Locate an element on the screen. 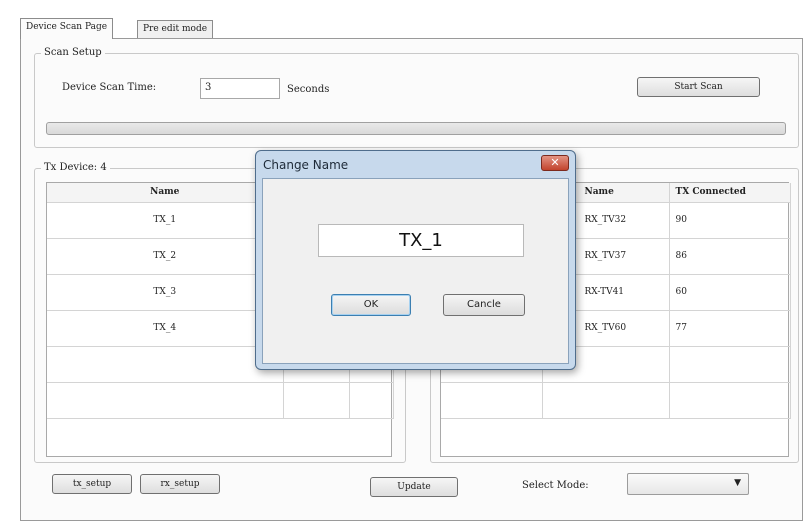 The width and height of the screenshot is (811, 531). rx-tx-connected-cell: 86 is located at coordinates (730, 256).